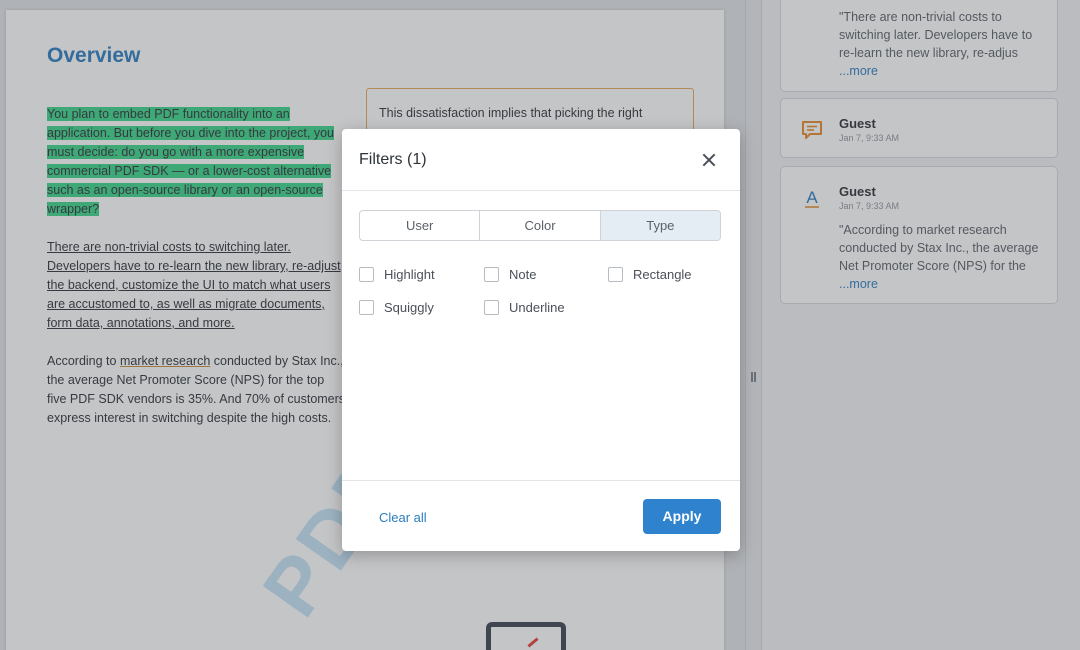 This screenshot has width=1080, height=650. What do you see at coordinates (393, 159) in the screenshot?
I see `dialog-title: Filters (1)` at bounding box center [393, 159].